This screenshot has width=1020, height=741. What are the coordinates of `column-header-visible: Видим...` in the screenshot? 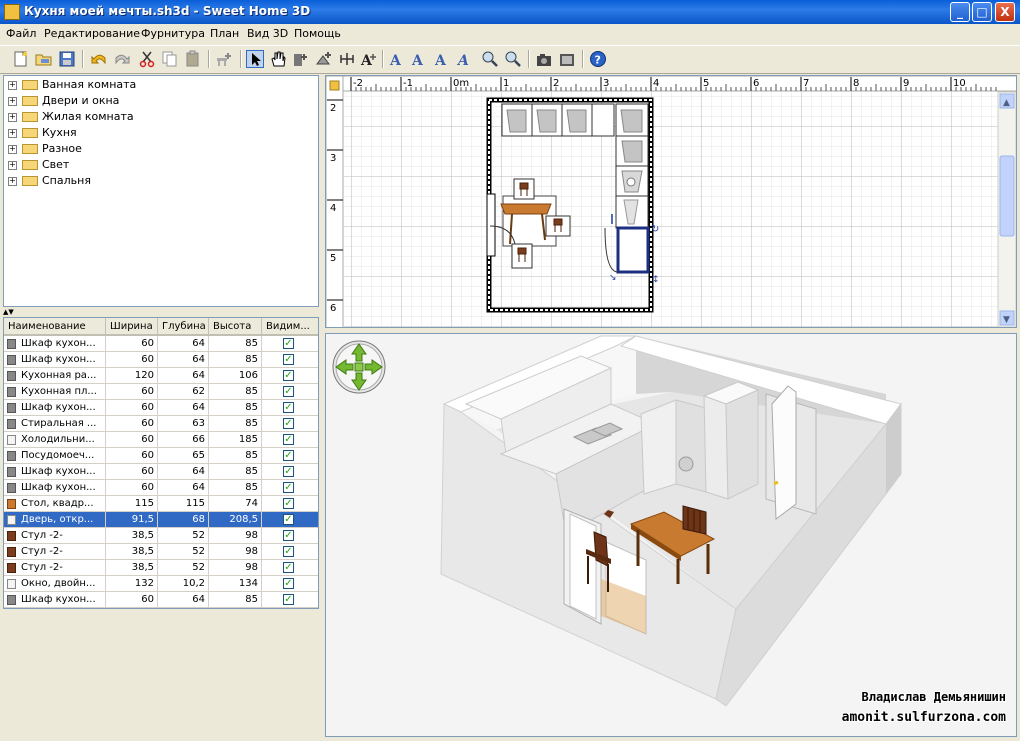 It's located at (290, 327).